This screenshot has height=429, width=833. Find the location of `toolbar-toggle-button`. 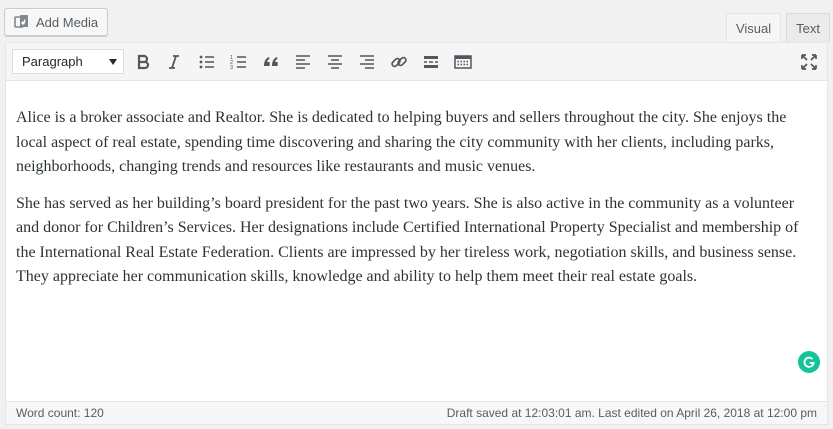

toolbar-toggle-button is located at coordinates (463, 62).